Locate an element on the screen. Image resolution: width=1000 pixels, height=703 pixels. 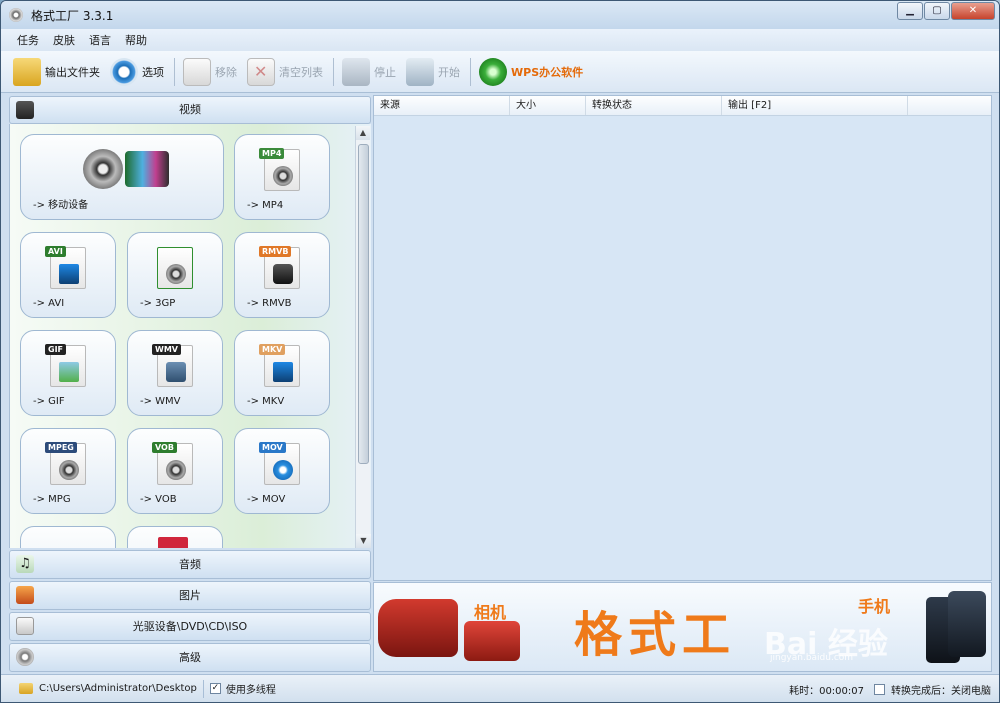
tile-label: -> GIF is located at coordinates (49, 401).